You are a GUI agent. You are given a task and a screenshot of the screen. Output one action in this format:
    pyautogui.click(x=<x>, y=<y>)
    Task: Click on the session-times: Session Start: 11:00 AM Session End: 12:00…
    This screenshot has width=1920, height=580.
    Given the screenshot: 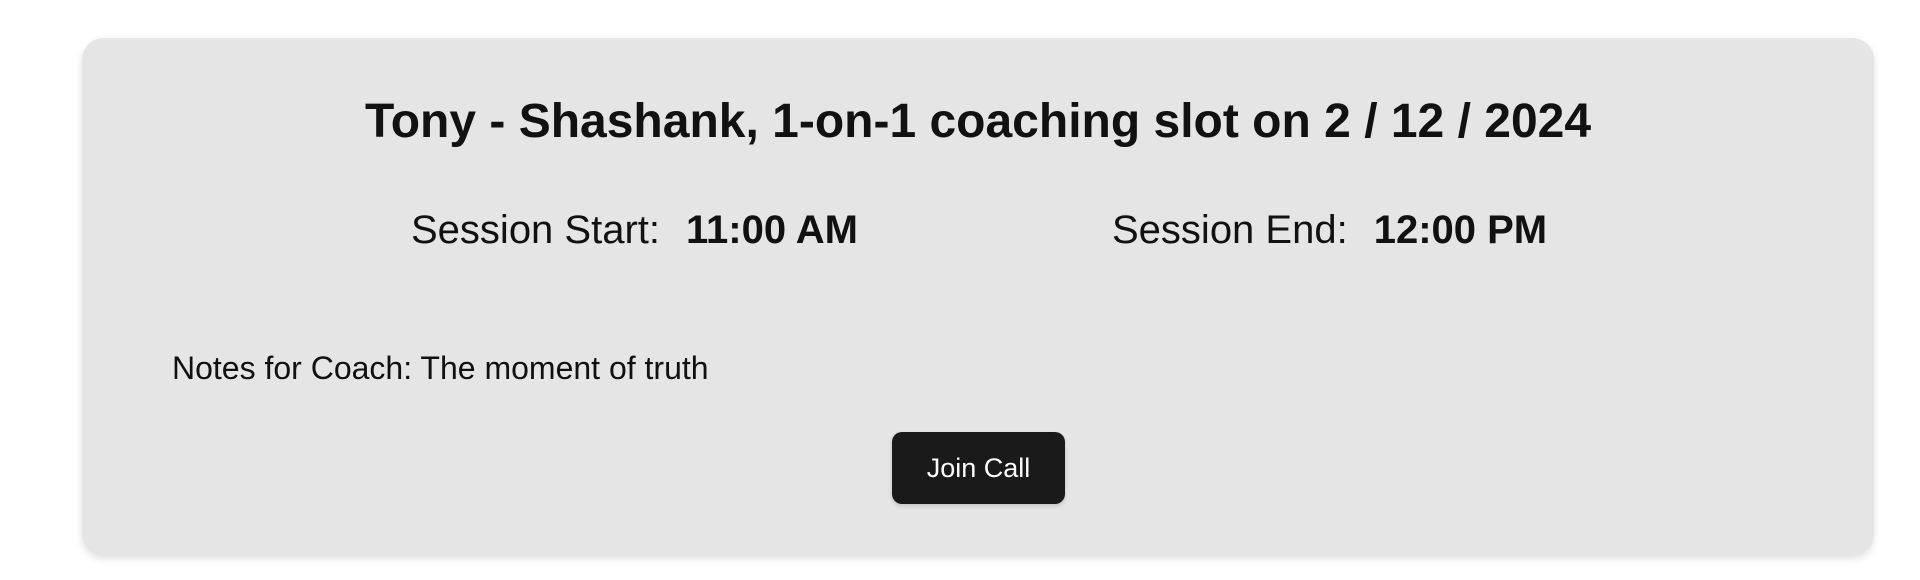 What is the action you would take?
    pyautogui.click(x=978, y=230)
    